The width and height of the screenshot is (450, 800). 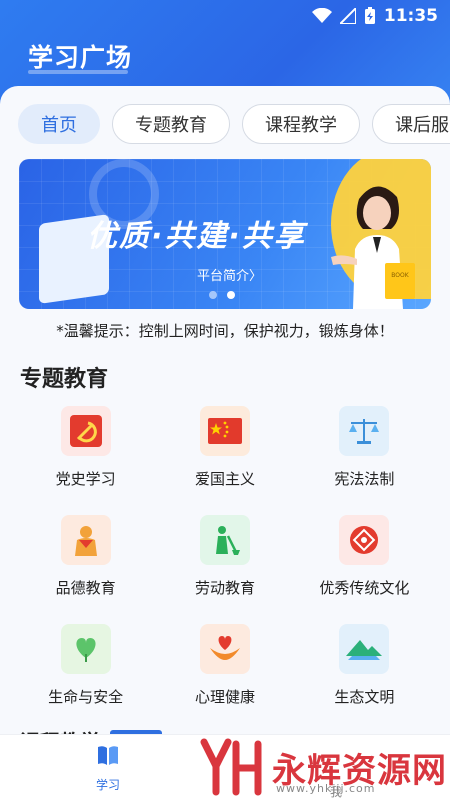 I want to click on party-emblem-icon, so click(x=85, y=431).